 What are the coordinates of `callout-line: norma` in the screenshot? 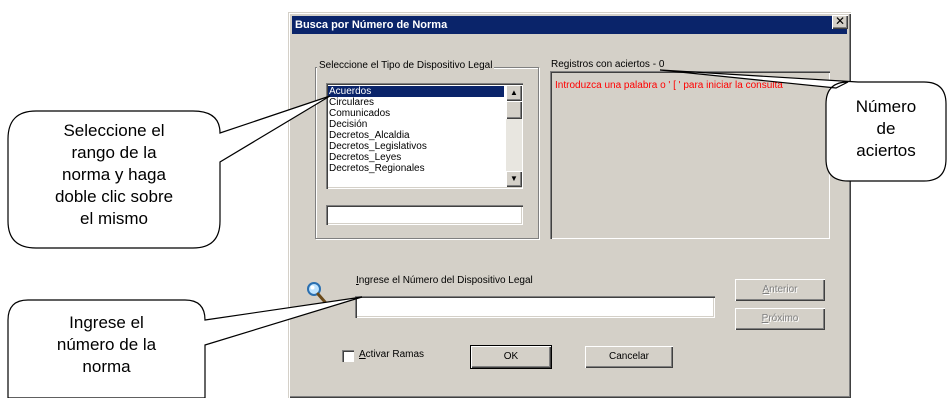 It's located at (106, 366).